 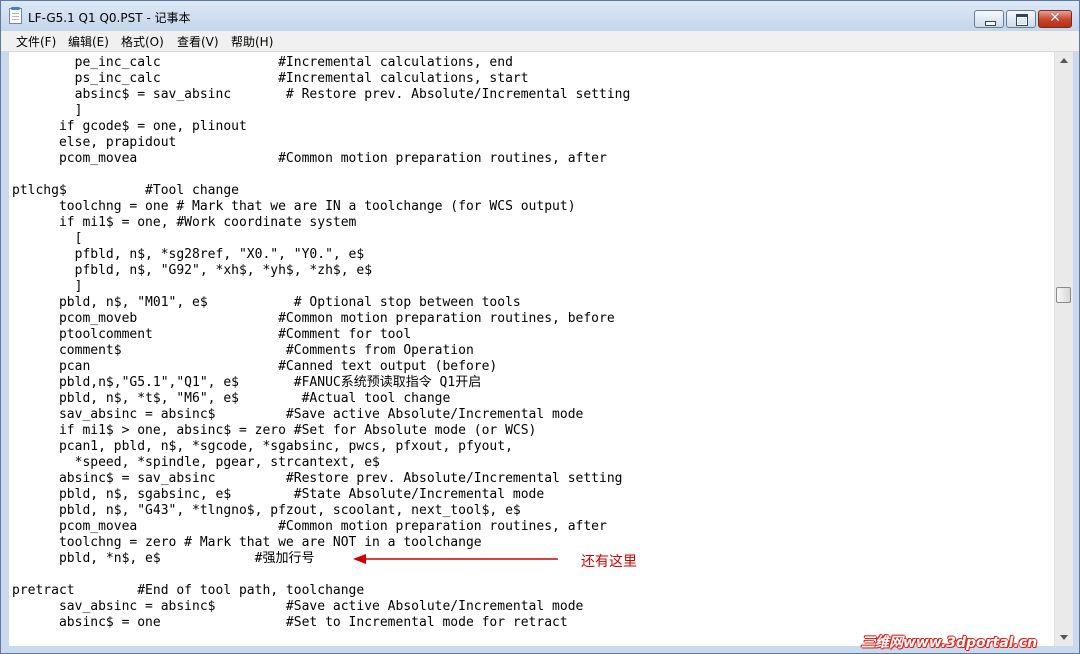 I want to click on code-line: else, prapidout, so click(x=94, y=142).